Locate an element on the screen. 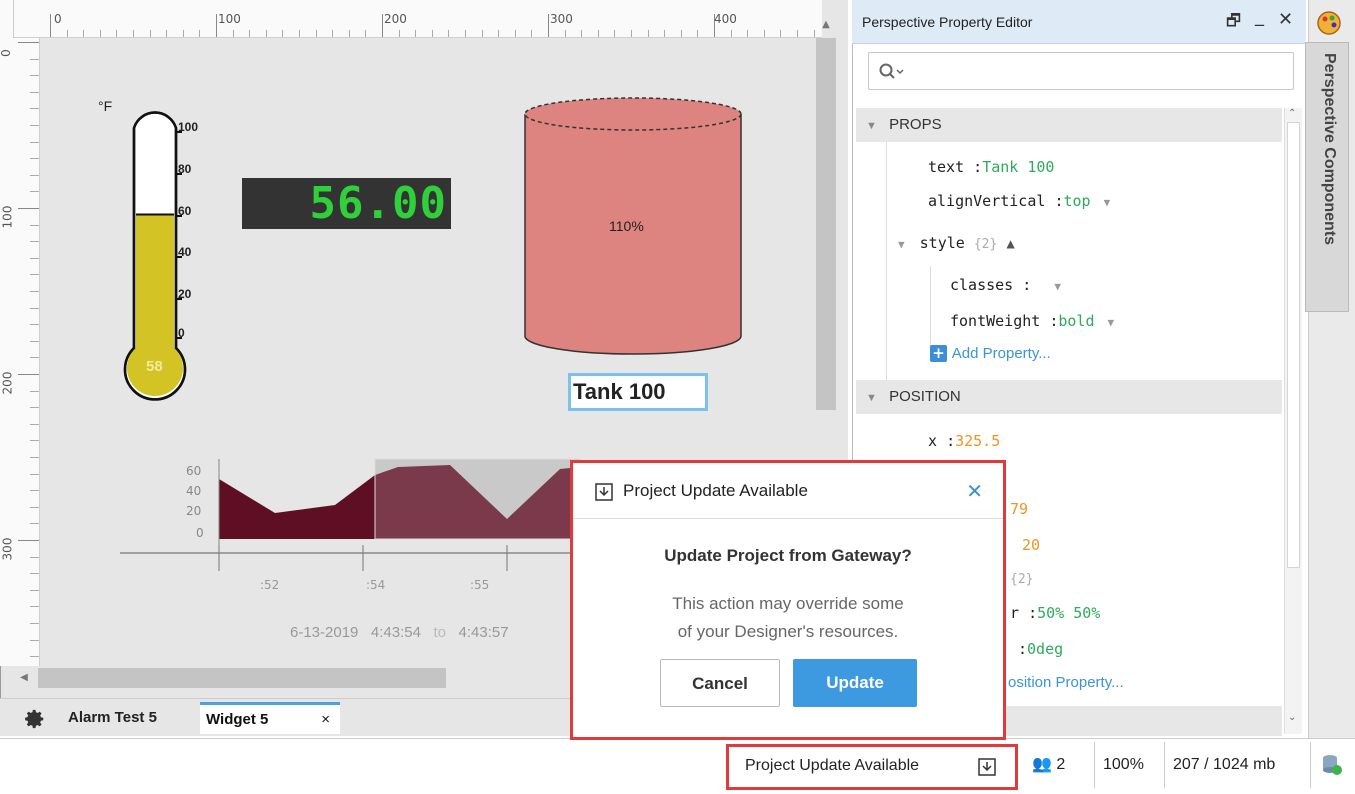 Image resolution: width=1355 pixels, height=794 pixels. canvas-vertical-scroll-thumb is located at coordinates (826, 224).